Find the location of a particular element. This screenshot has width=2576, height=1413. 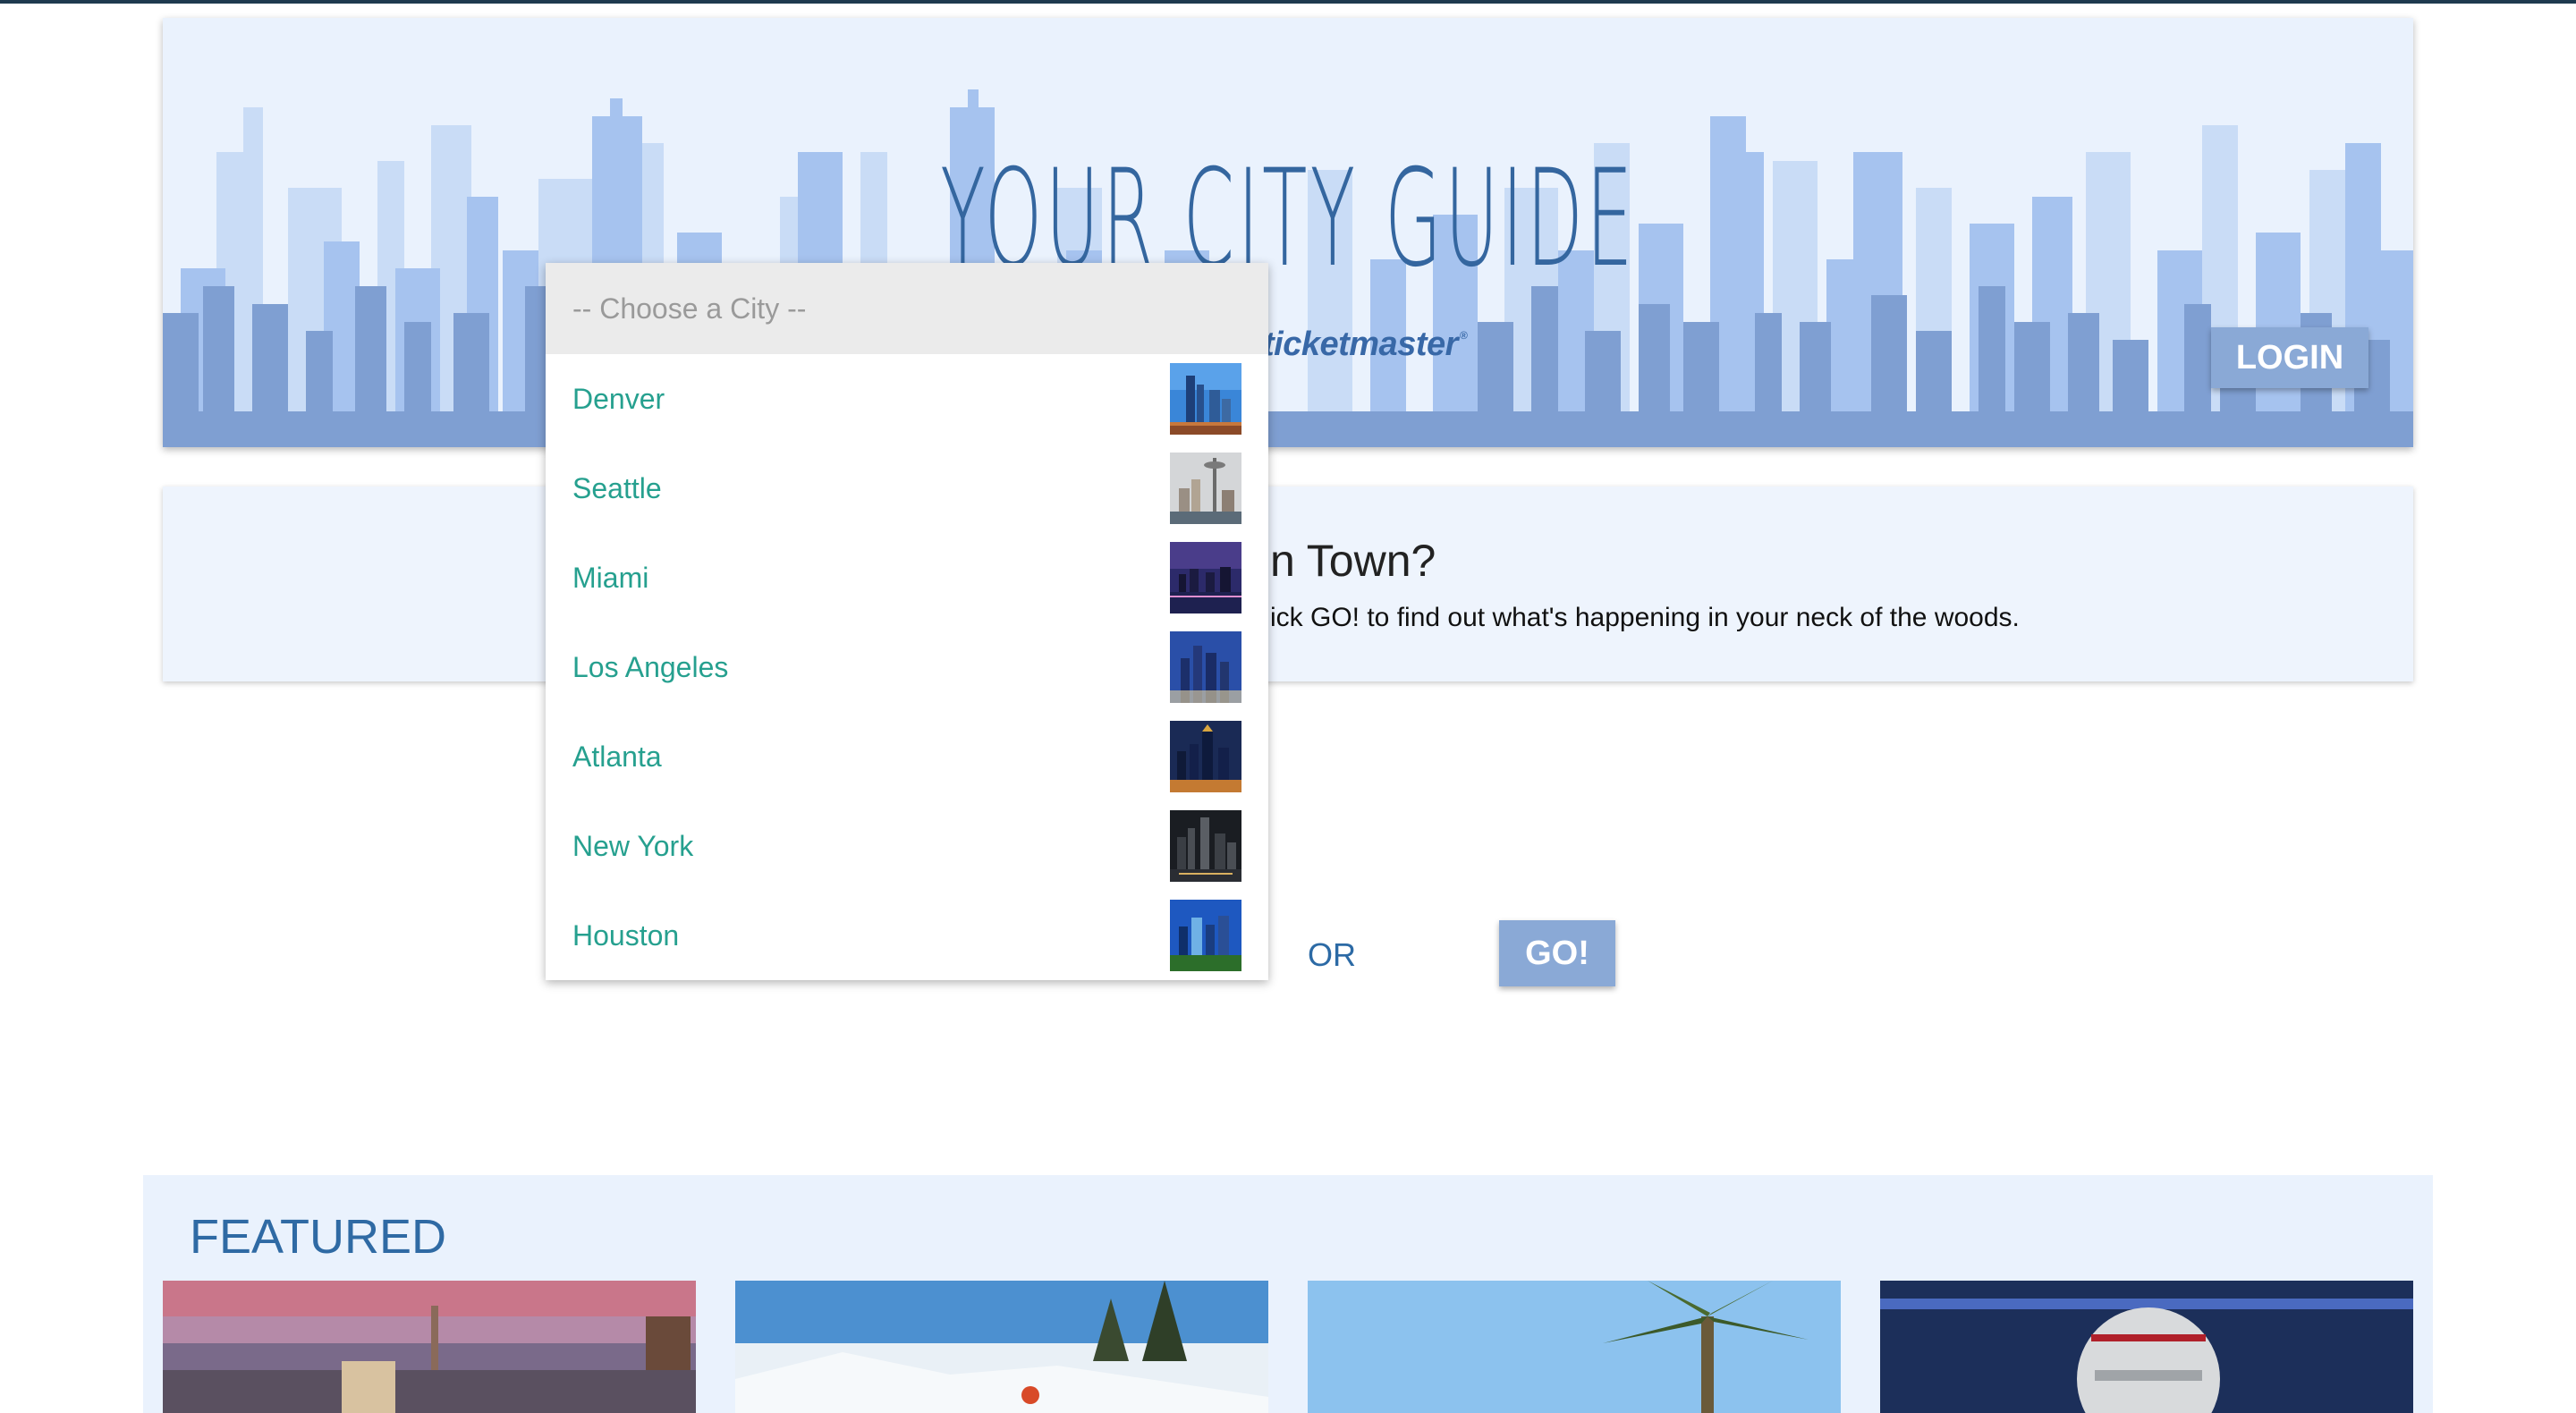

atlanta-skyline-thumbnail is located at coordinates (1205, 756).